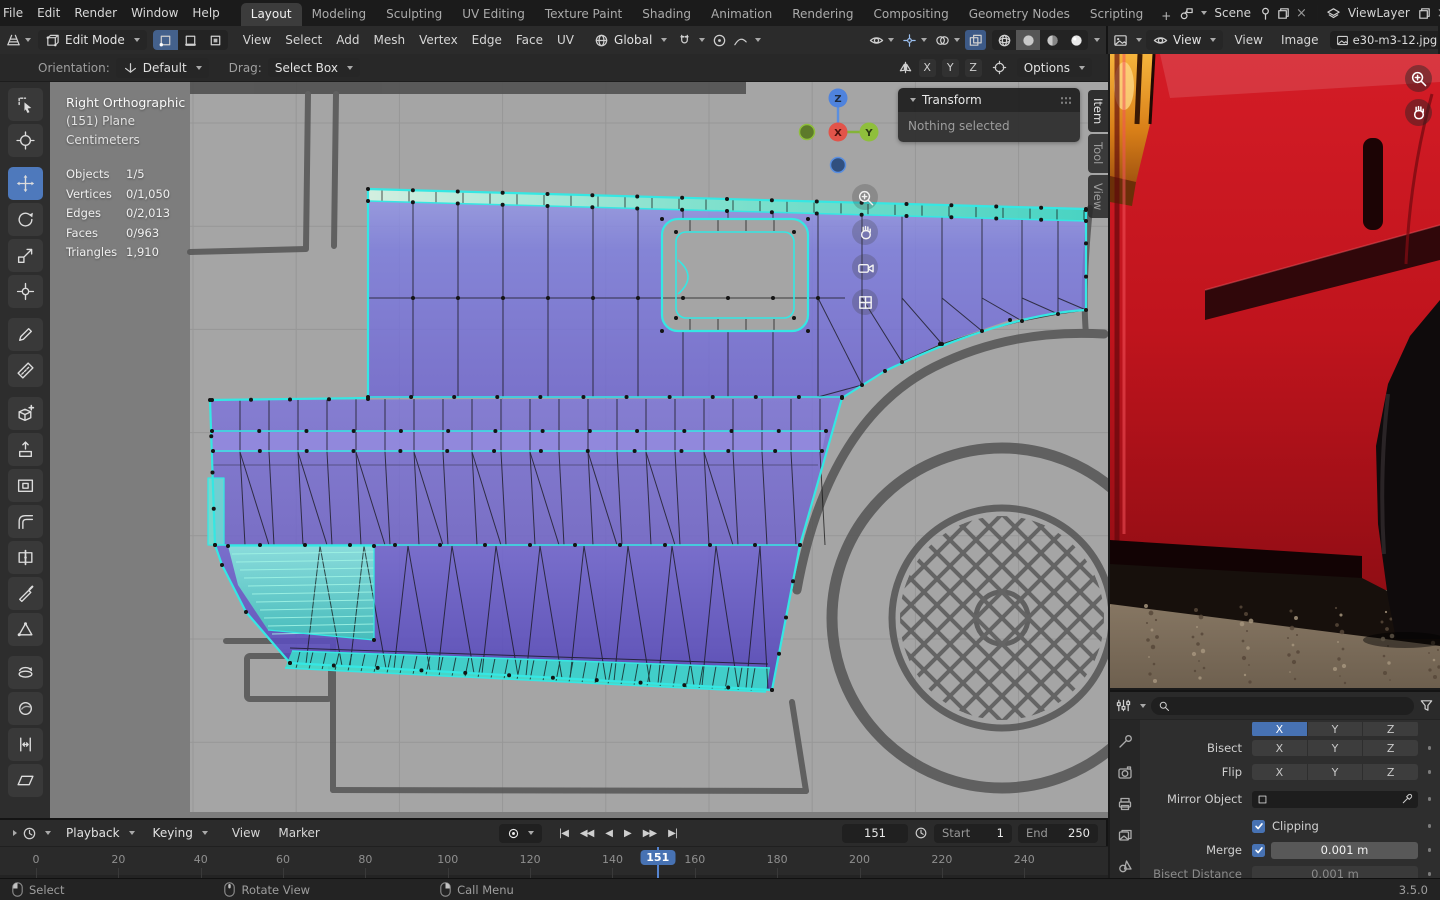 The image size is (1440, 900). Describe the element at coordinates (586, 833) in the screenshot. I see `previous-keyframe-button: ◀◀` at that location.